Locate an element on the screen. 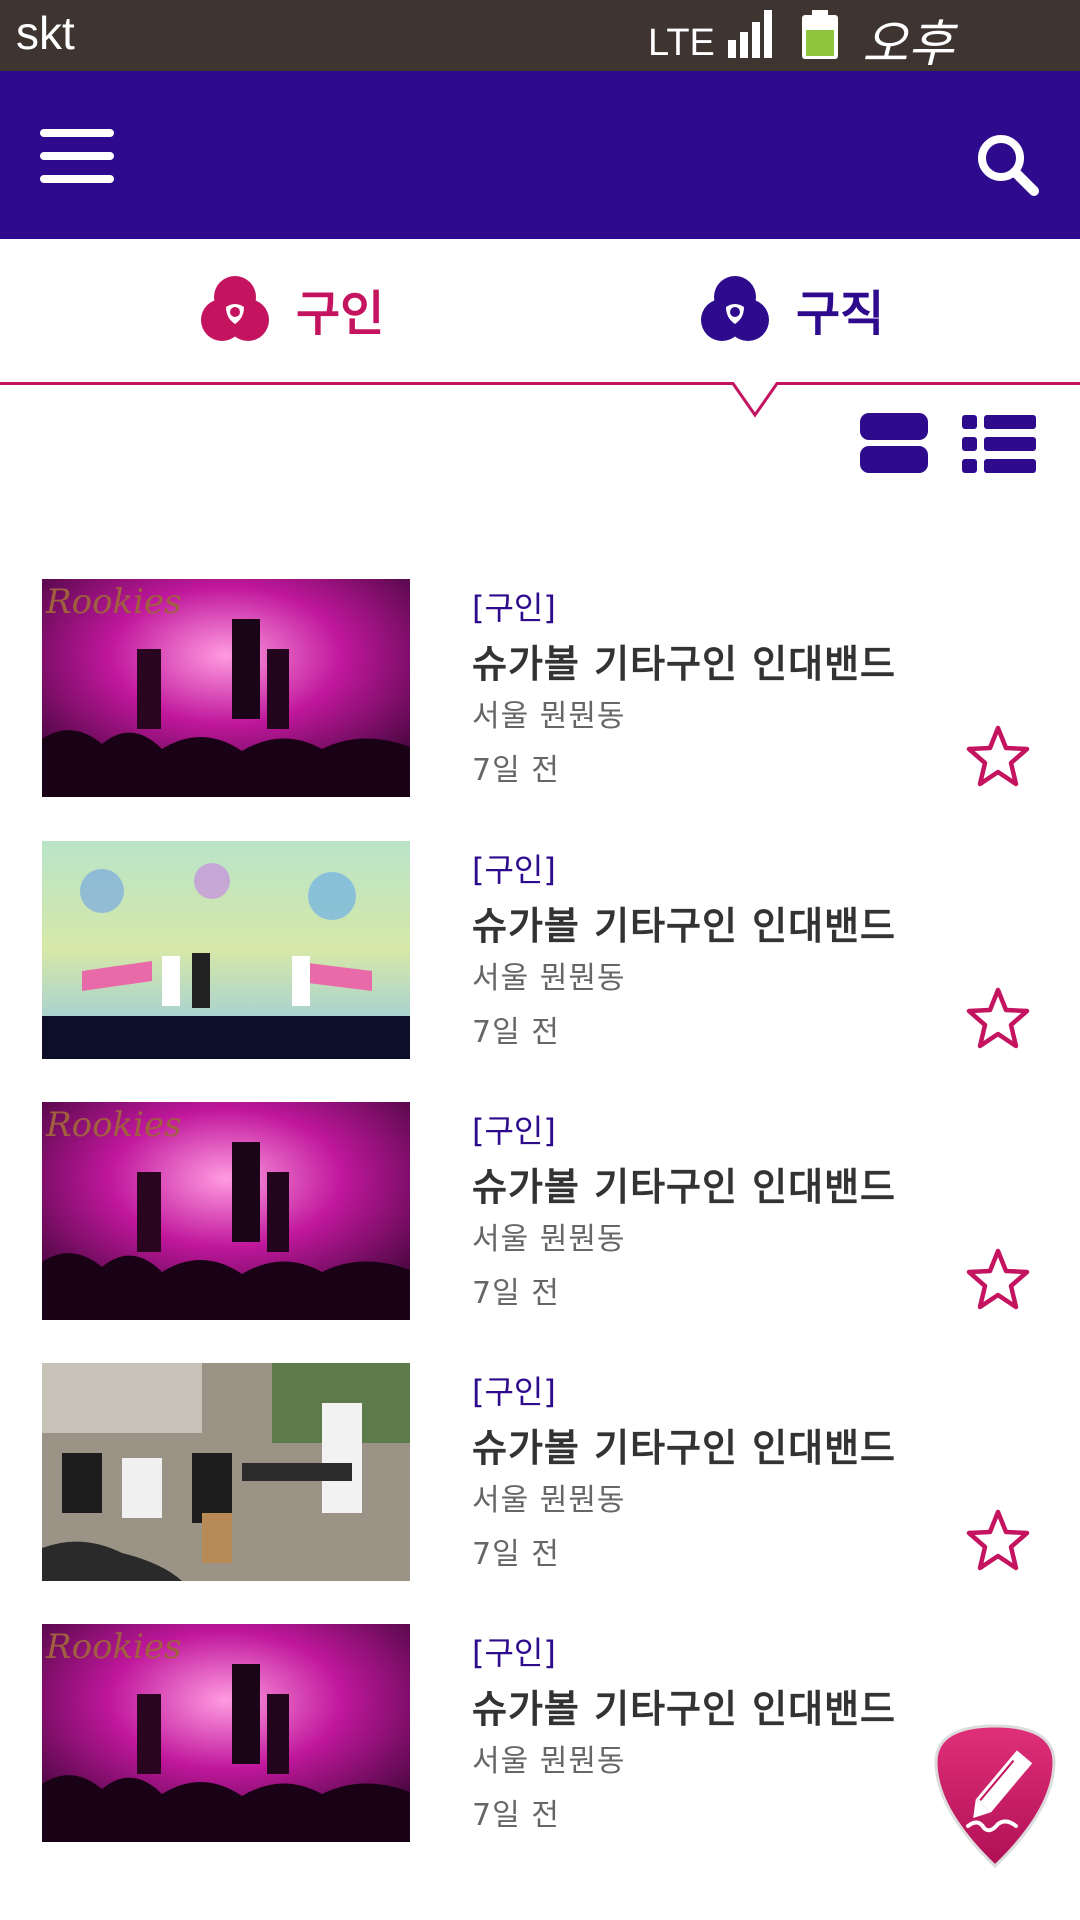 Image resolution: width=1080 pixels, height=1920 pixels. hamburger-menu-icon is located at coordinates (77, 156).